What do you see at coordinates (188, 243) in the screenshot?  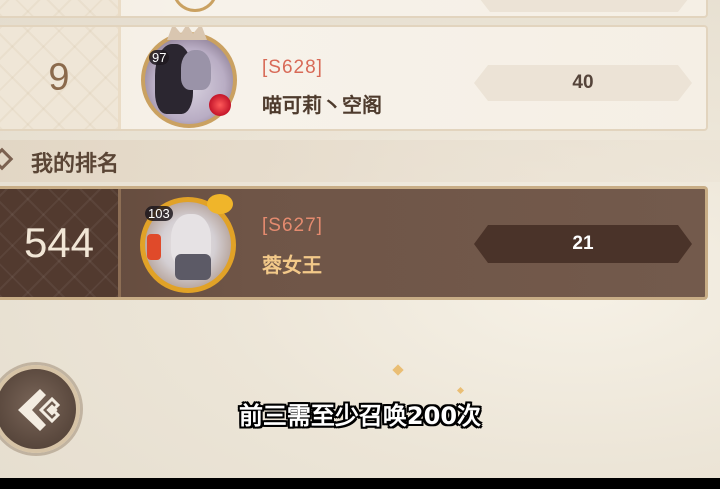 I see `player-avatar: 103` at bounding box center [188, 243].